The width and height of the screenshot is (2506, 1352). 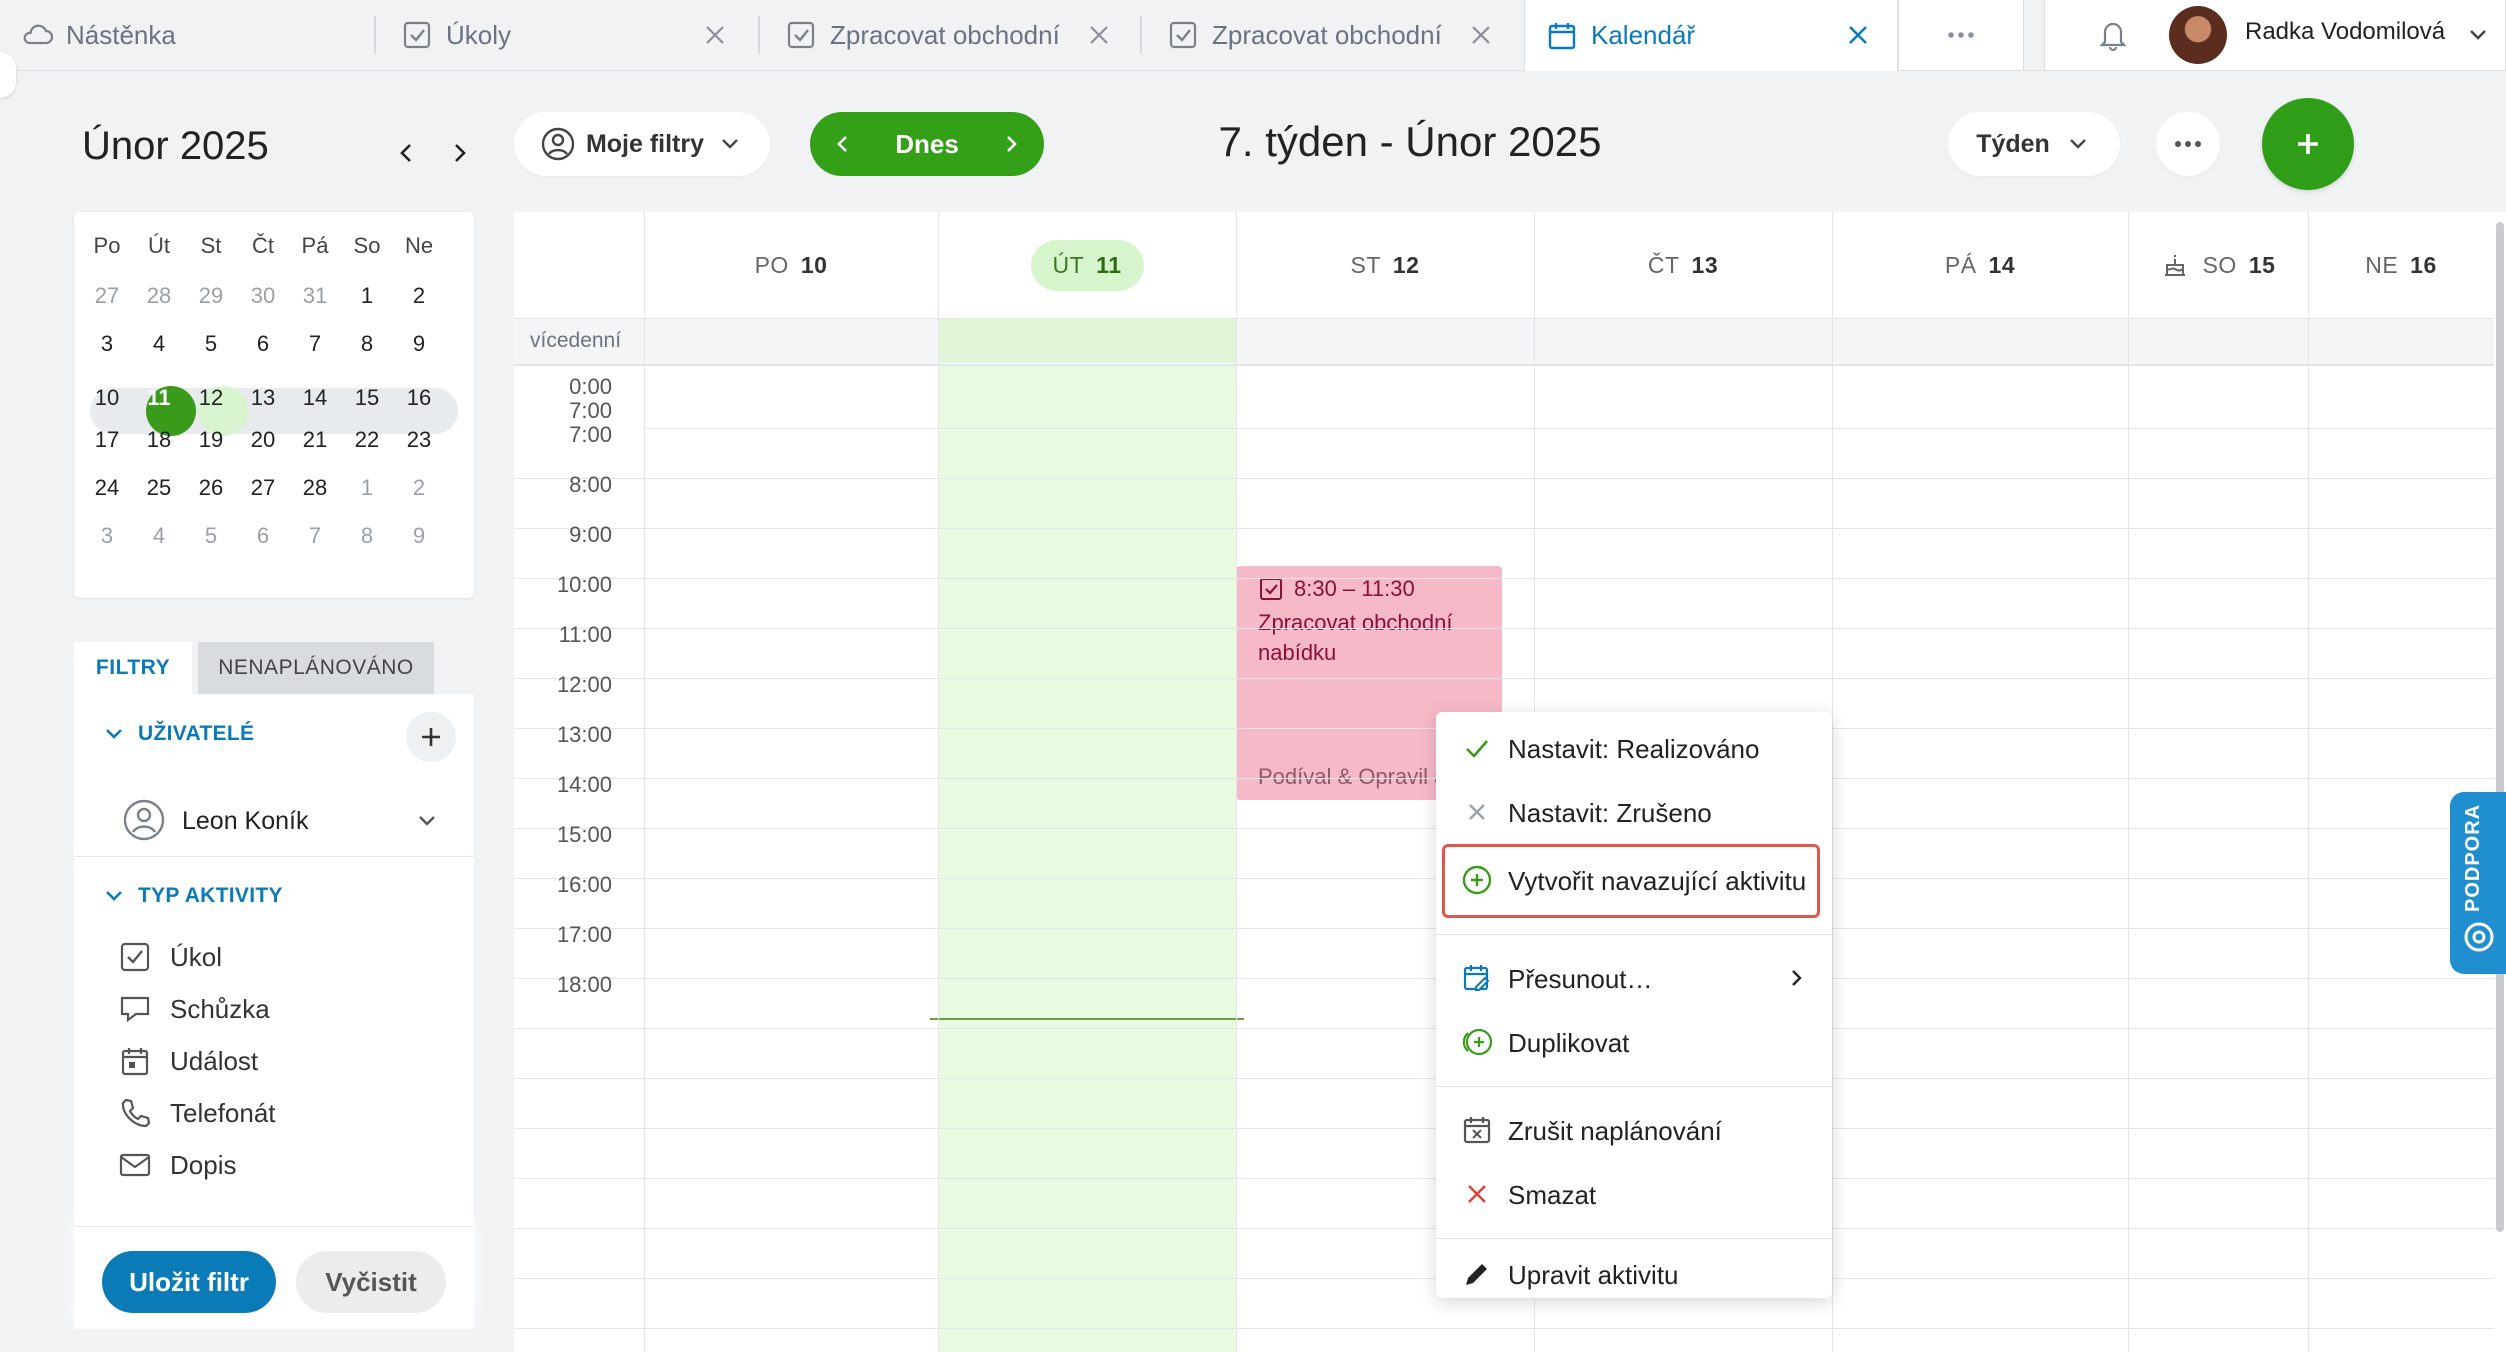 What do you see at coordinates (274, 821) in the screenshot?
I see `user-filter-row: Leon Koník` at bounding box center [274, 821].